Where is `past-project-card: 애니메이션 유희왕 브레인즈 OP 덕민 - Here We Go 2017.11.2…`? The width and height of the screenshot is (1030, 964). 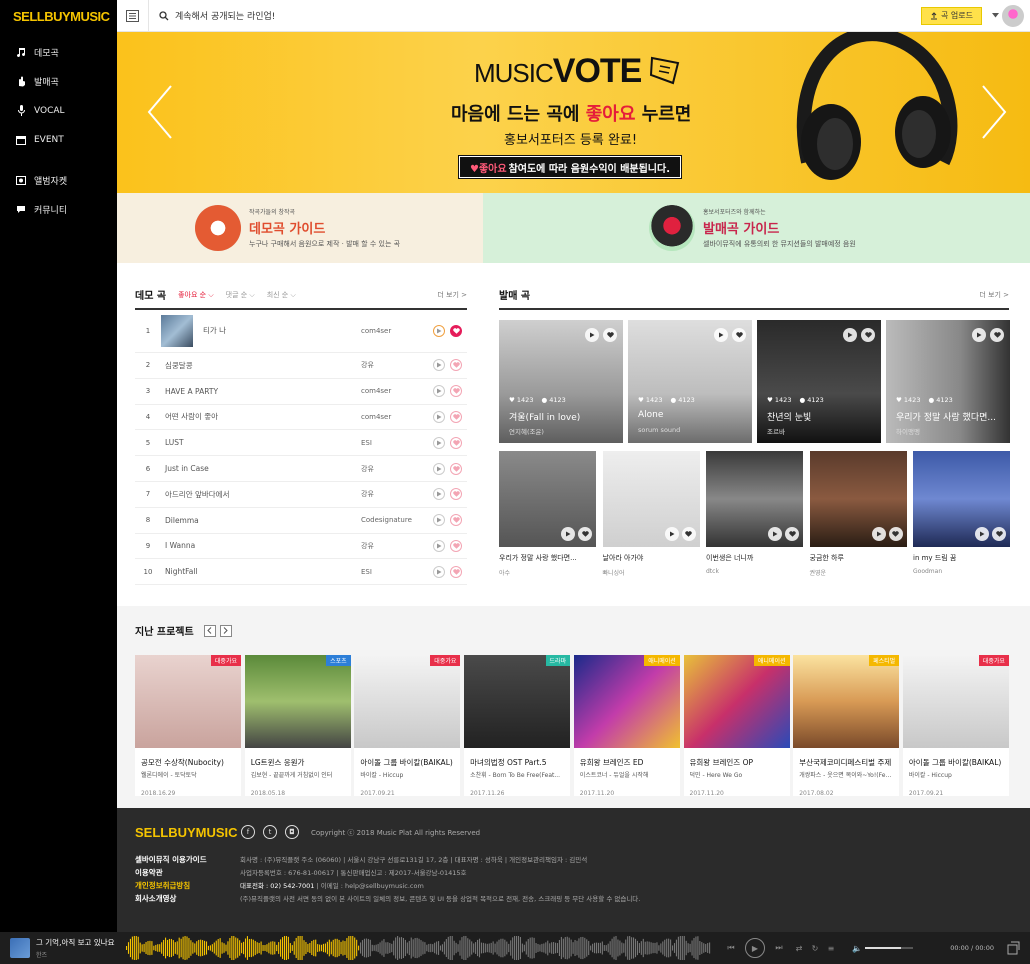
past-project-card: 애니메이션 유희왕 브레인즈 OP 덕민 - Here We Go 2017.11.2… is located at coordinates (736, 726).